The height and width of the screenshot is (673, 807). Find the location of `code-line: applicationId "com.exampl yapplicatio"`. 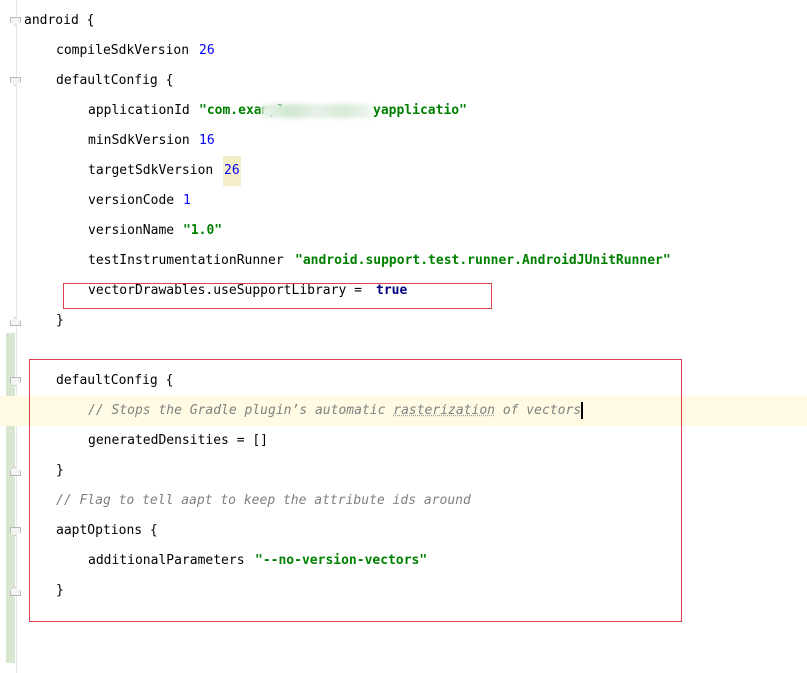

code-line: applicationId "com.exampl yapplicatio" is located at coordinates (403, 111).